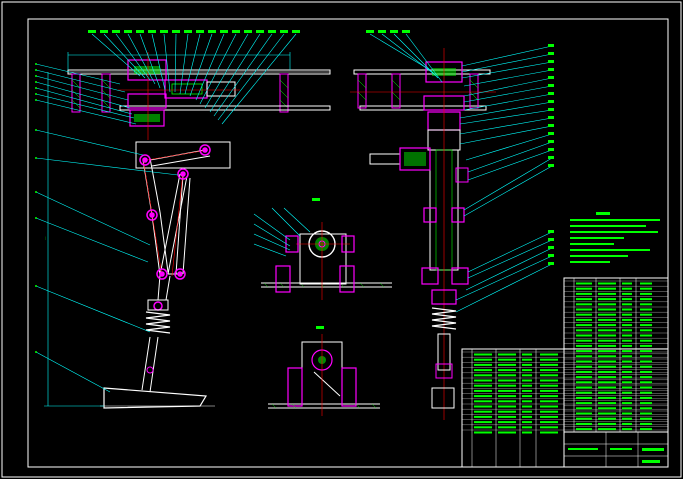  I want to click on joint-pins, so click(175, 227).